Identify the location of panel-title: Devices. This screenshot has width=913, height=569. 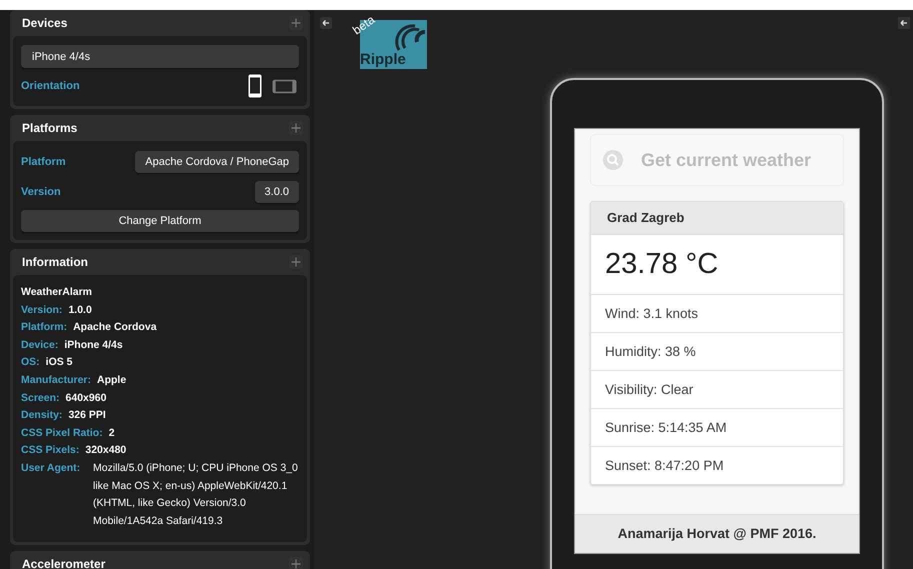
(45, 23).